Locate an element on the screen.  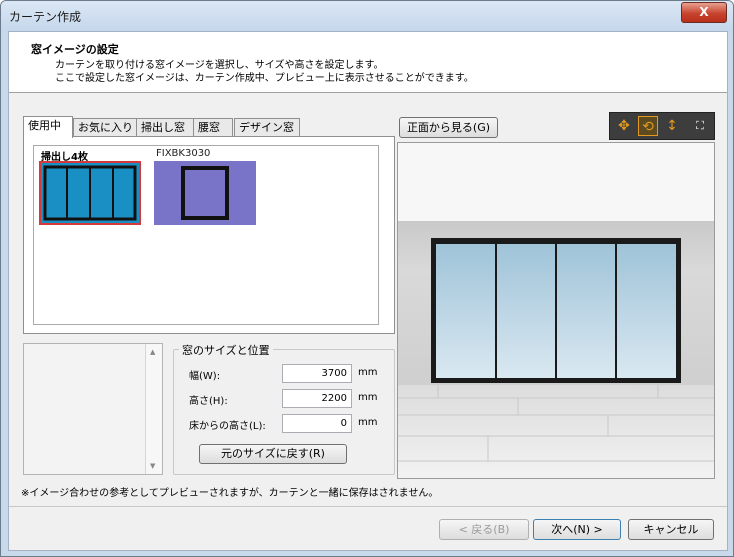
height-label: 高さ(H): is located at coordinates (208, 401).